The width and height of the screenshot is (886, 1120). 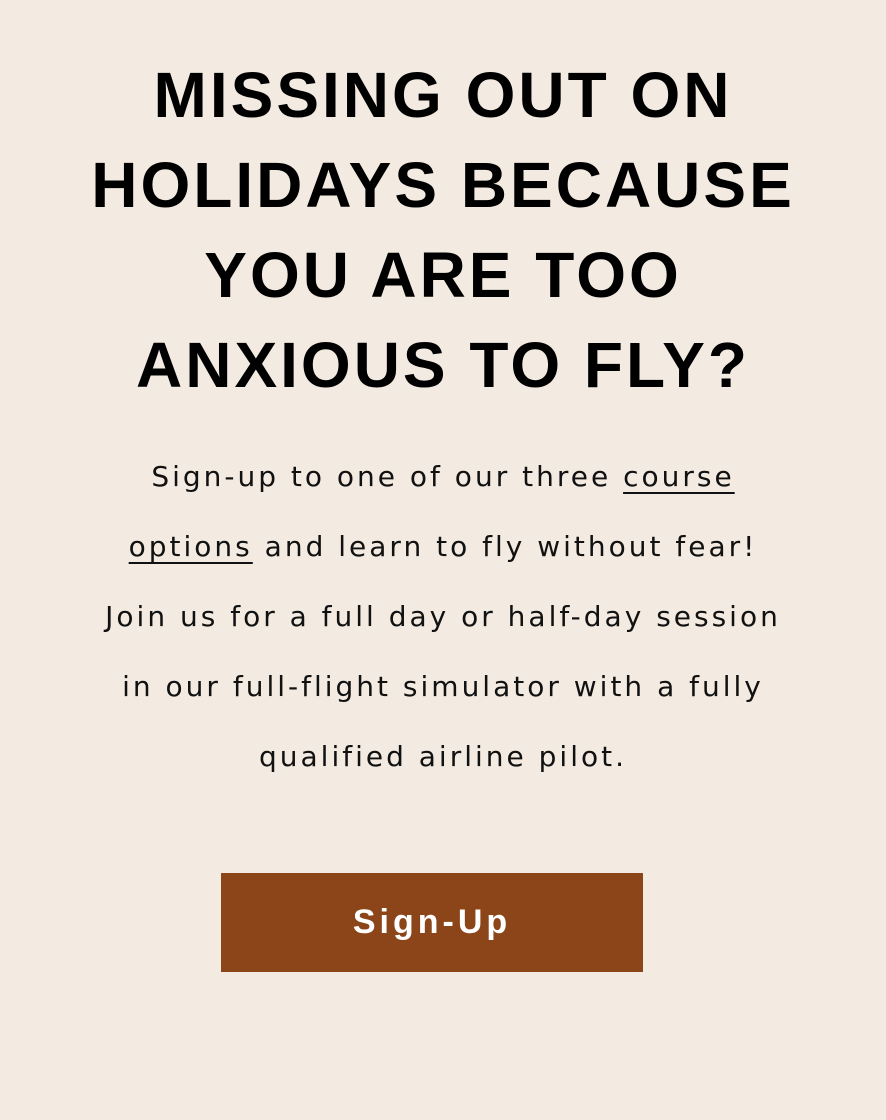 What do you see at coordinates (443, 185) in the screenshot?
I see `headline-line: HOLIDAYS BECAUSE` at bounding box center [443, 185].